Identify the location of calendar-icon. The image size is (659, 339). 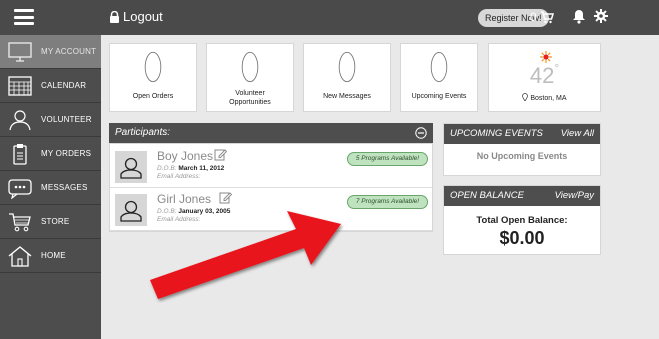
(20, 86).